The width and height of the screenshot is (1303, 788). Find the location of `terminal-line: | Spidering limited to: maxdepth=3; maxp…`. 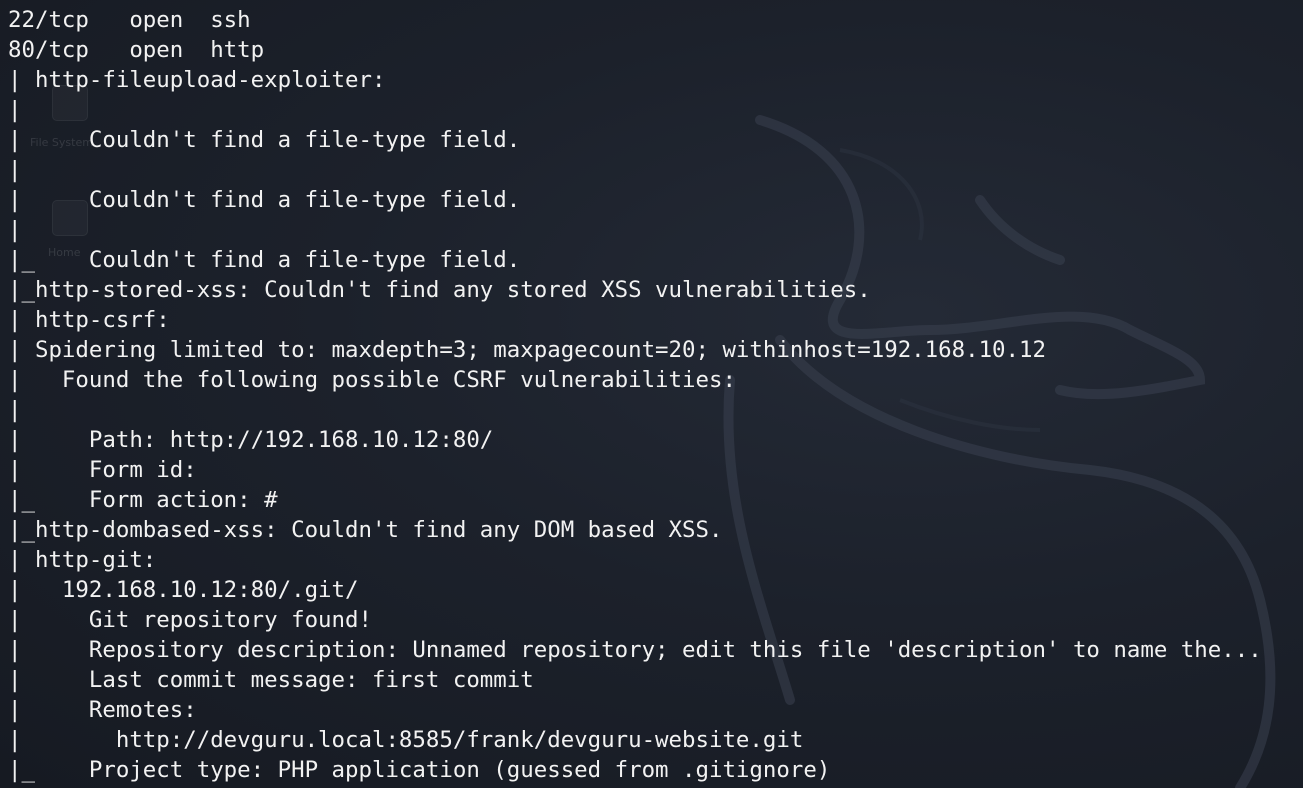

terminal-line: | Spidering limited to: maxdepth=3; maxp… is located at coordinates (527, 350).